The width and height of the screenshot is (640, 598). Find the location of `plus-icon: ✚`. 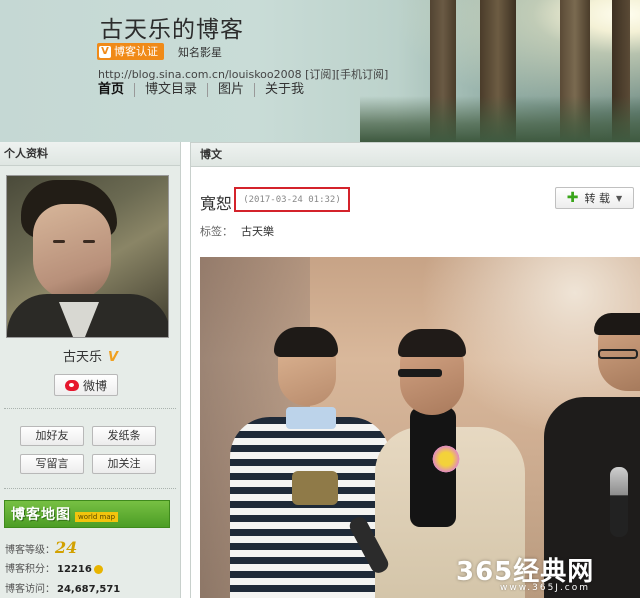

plus-icon: ✚ is located at coordinates (572, 198).